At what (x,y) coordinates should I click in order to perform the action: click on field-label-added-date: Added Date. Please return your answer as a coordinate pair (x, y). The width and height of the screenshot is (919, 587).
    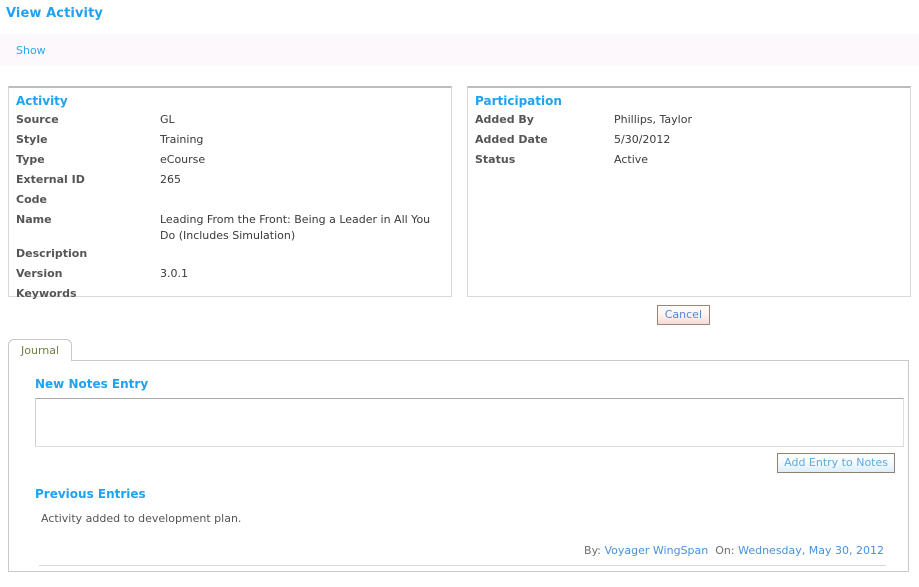
    Looking at the image, I should click on (511, 139).